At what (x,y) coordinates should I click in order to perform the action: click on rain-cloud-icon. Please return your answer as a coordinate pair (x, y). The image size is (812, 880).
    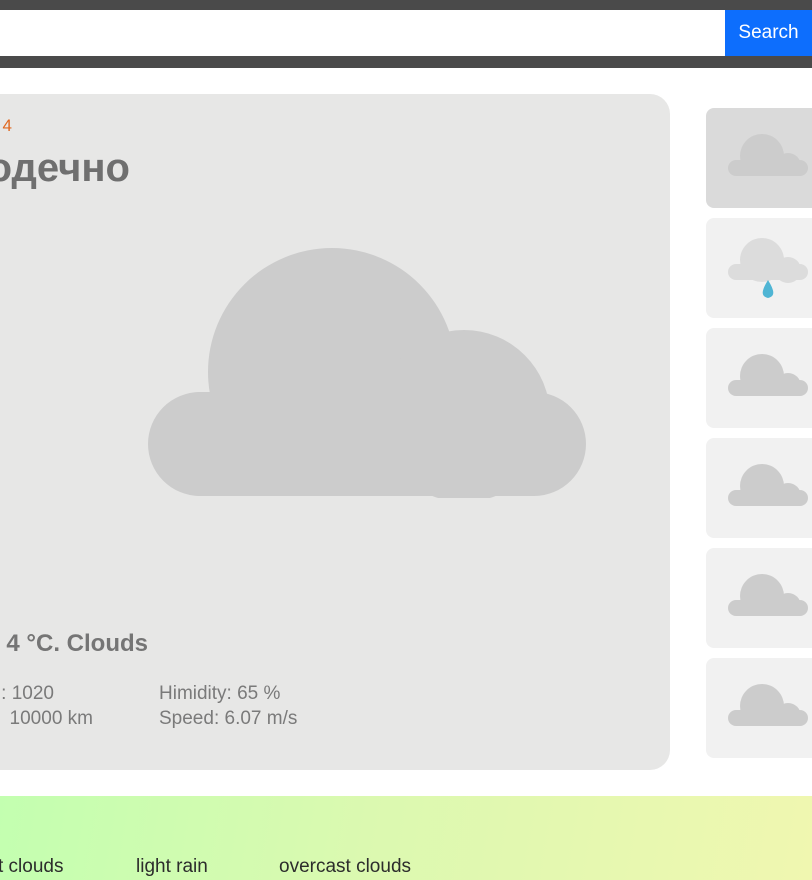
    Looking at the image, I should click on (768, 268).